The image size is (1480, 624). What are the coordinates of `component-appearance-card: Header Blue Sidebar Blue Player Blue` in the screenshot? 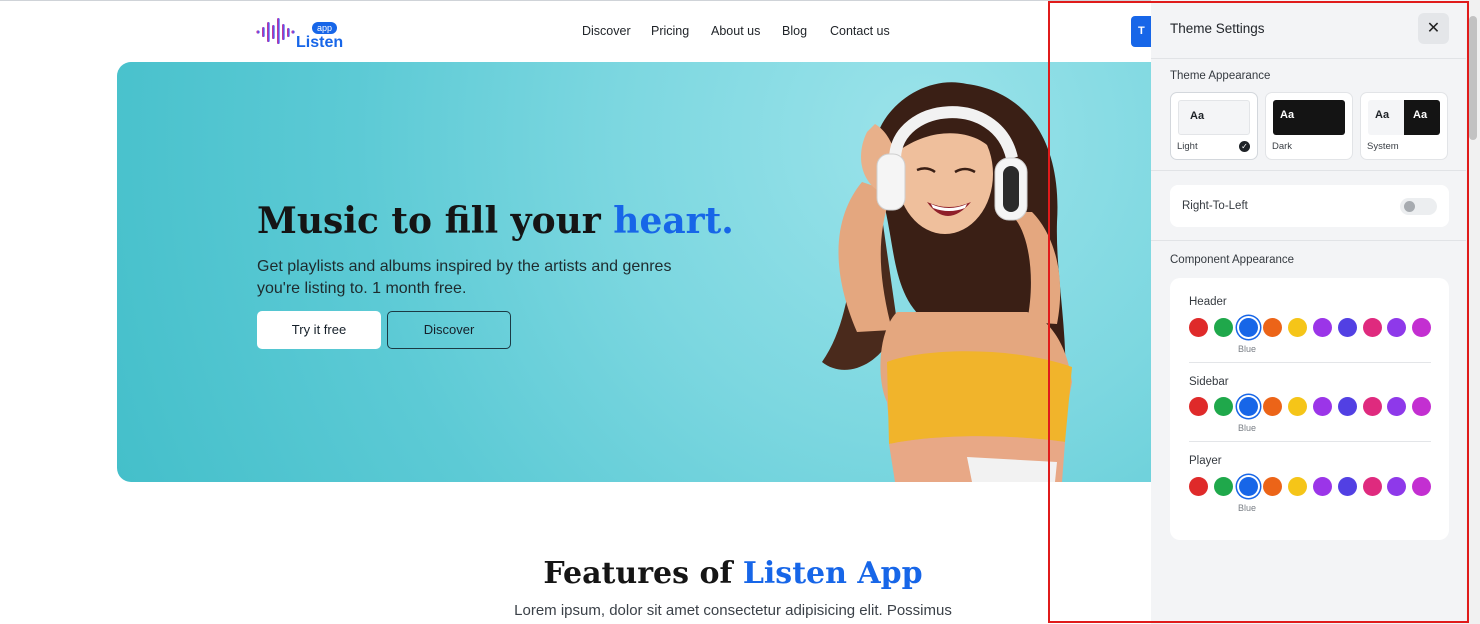 It's located at (1309, 409).